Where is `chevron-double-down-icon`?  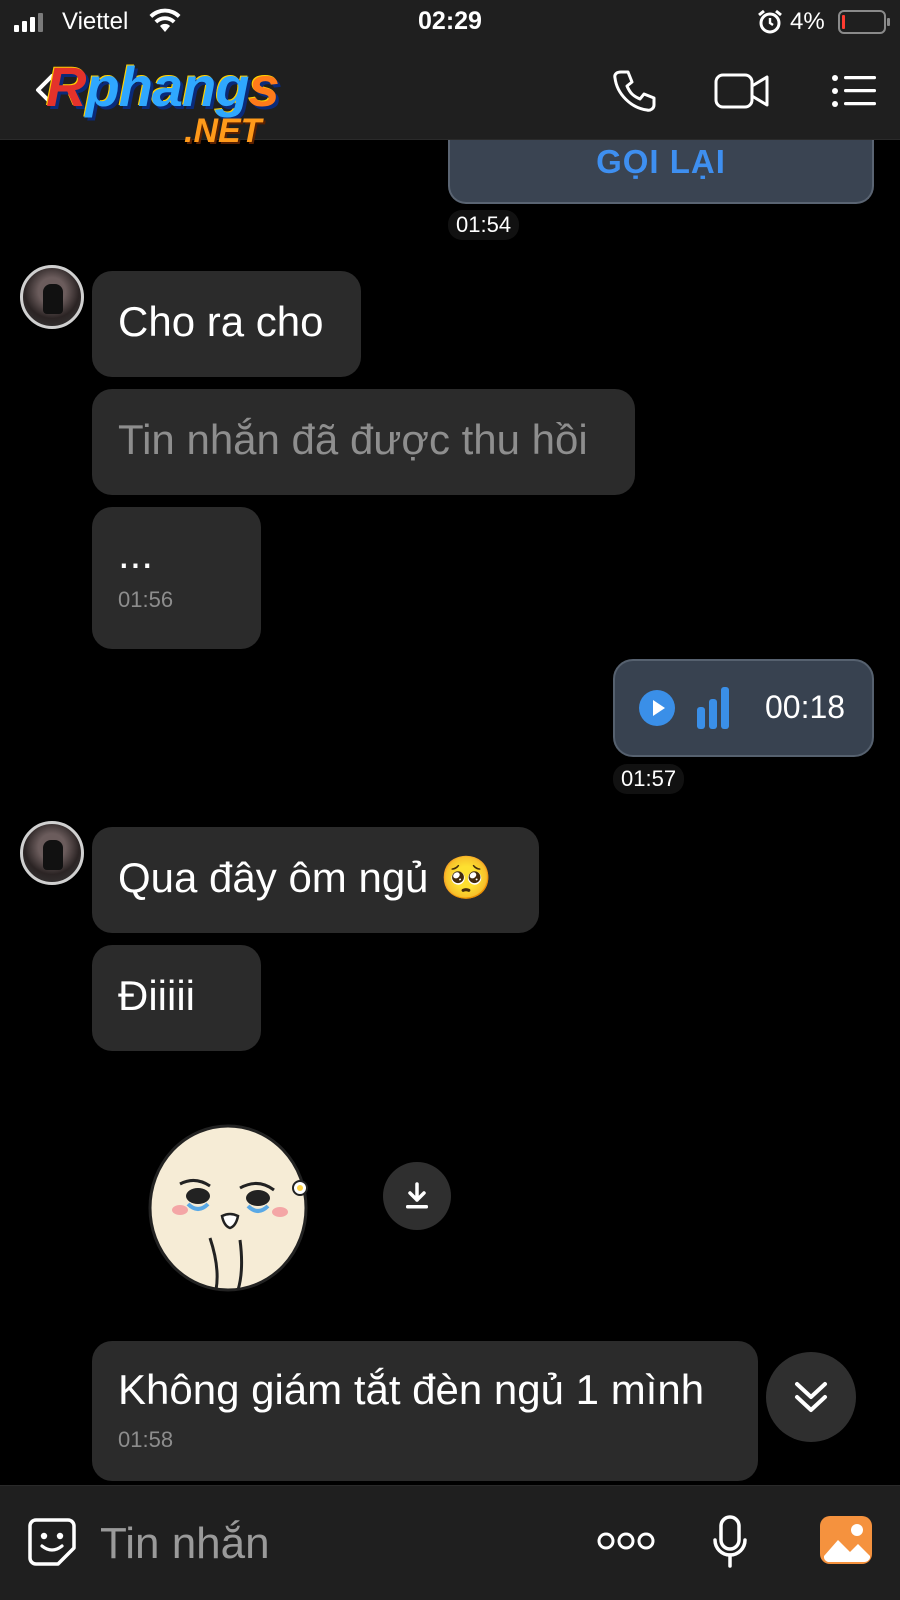
chevron-double-down-icon is located at coordinates (811, 1397).